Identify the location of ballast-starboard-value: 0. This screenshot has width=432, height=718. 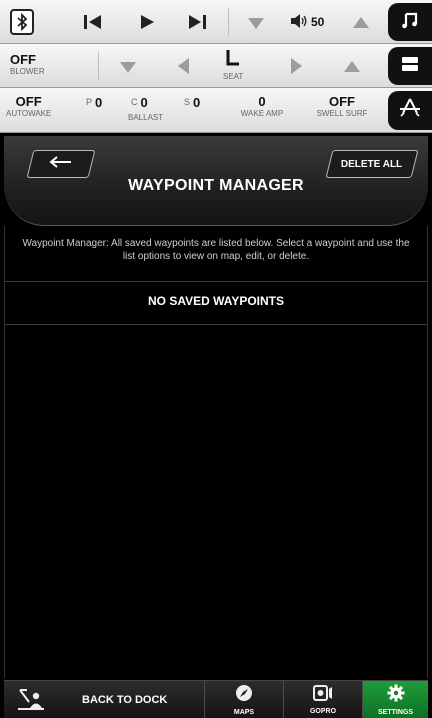
(197, 102).